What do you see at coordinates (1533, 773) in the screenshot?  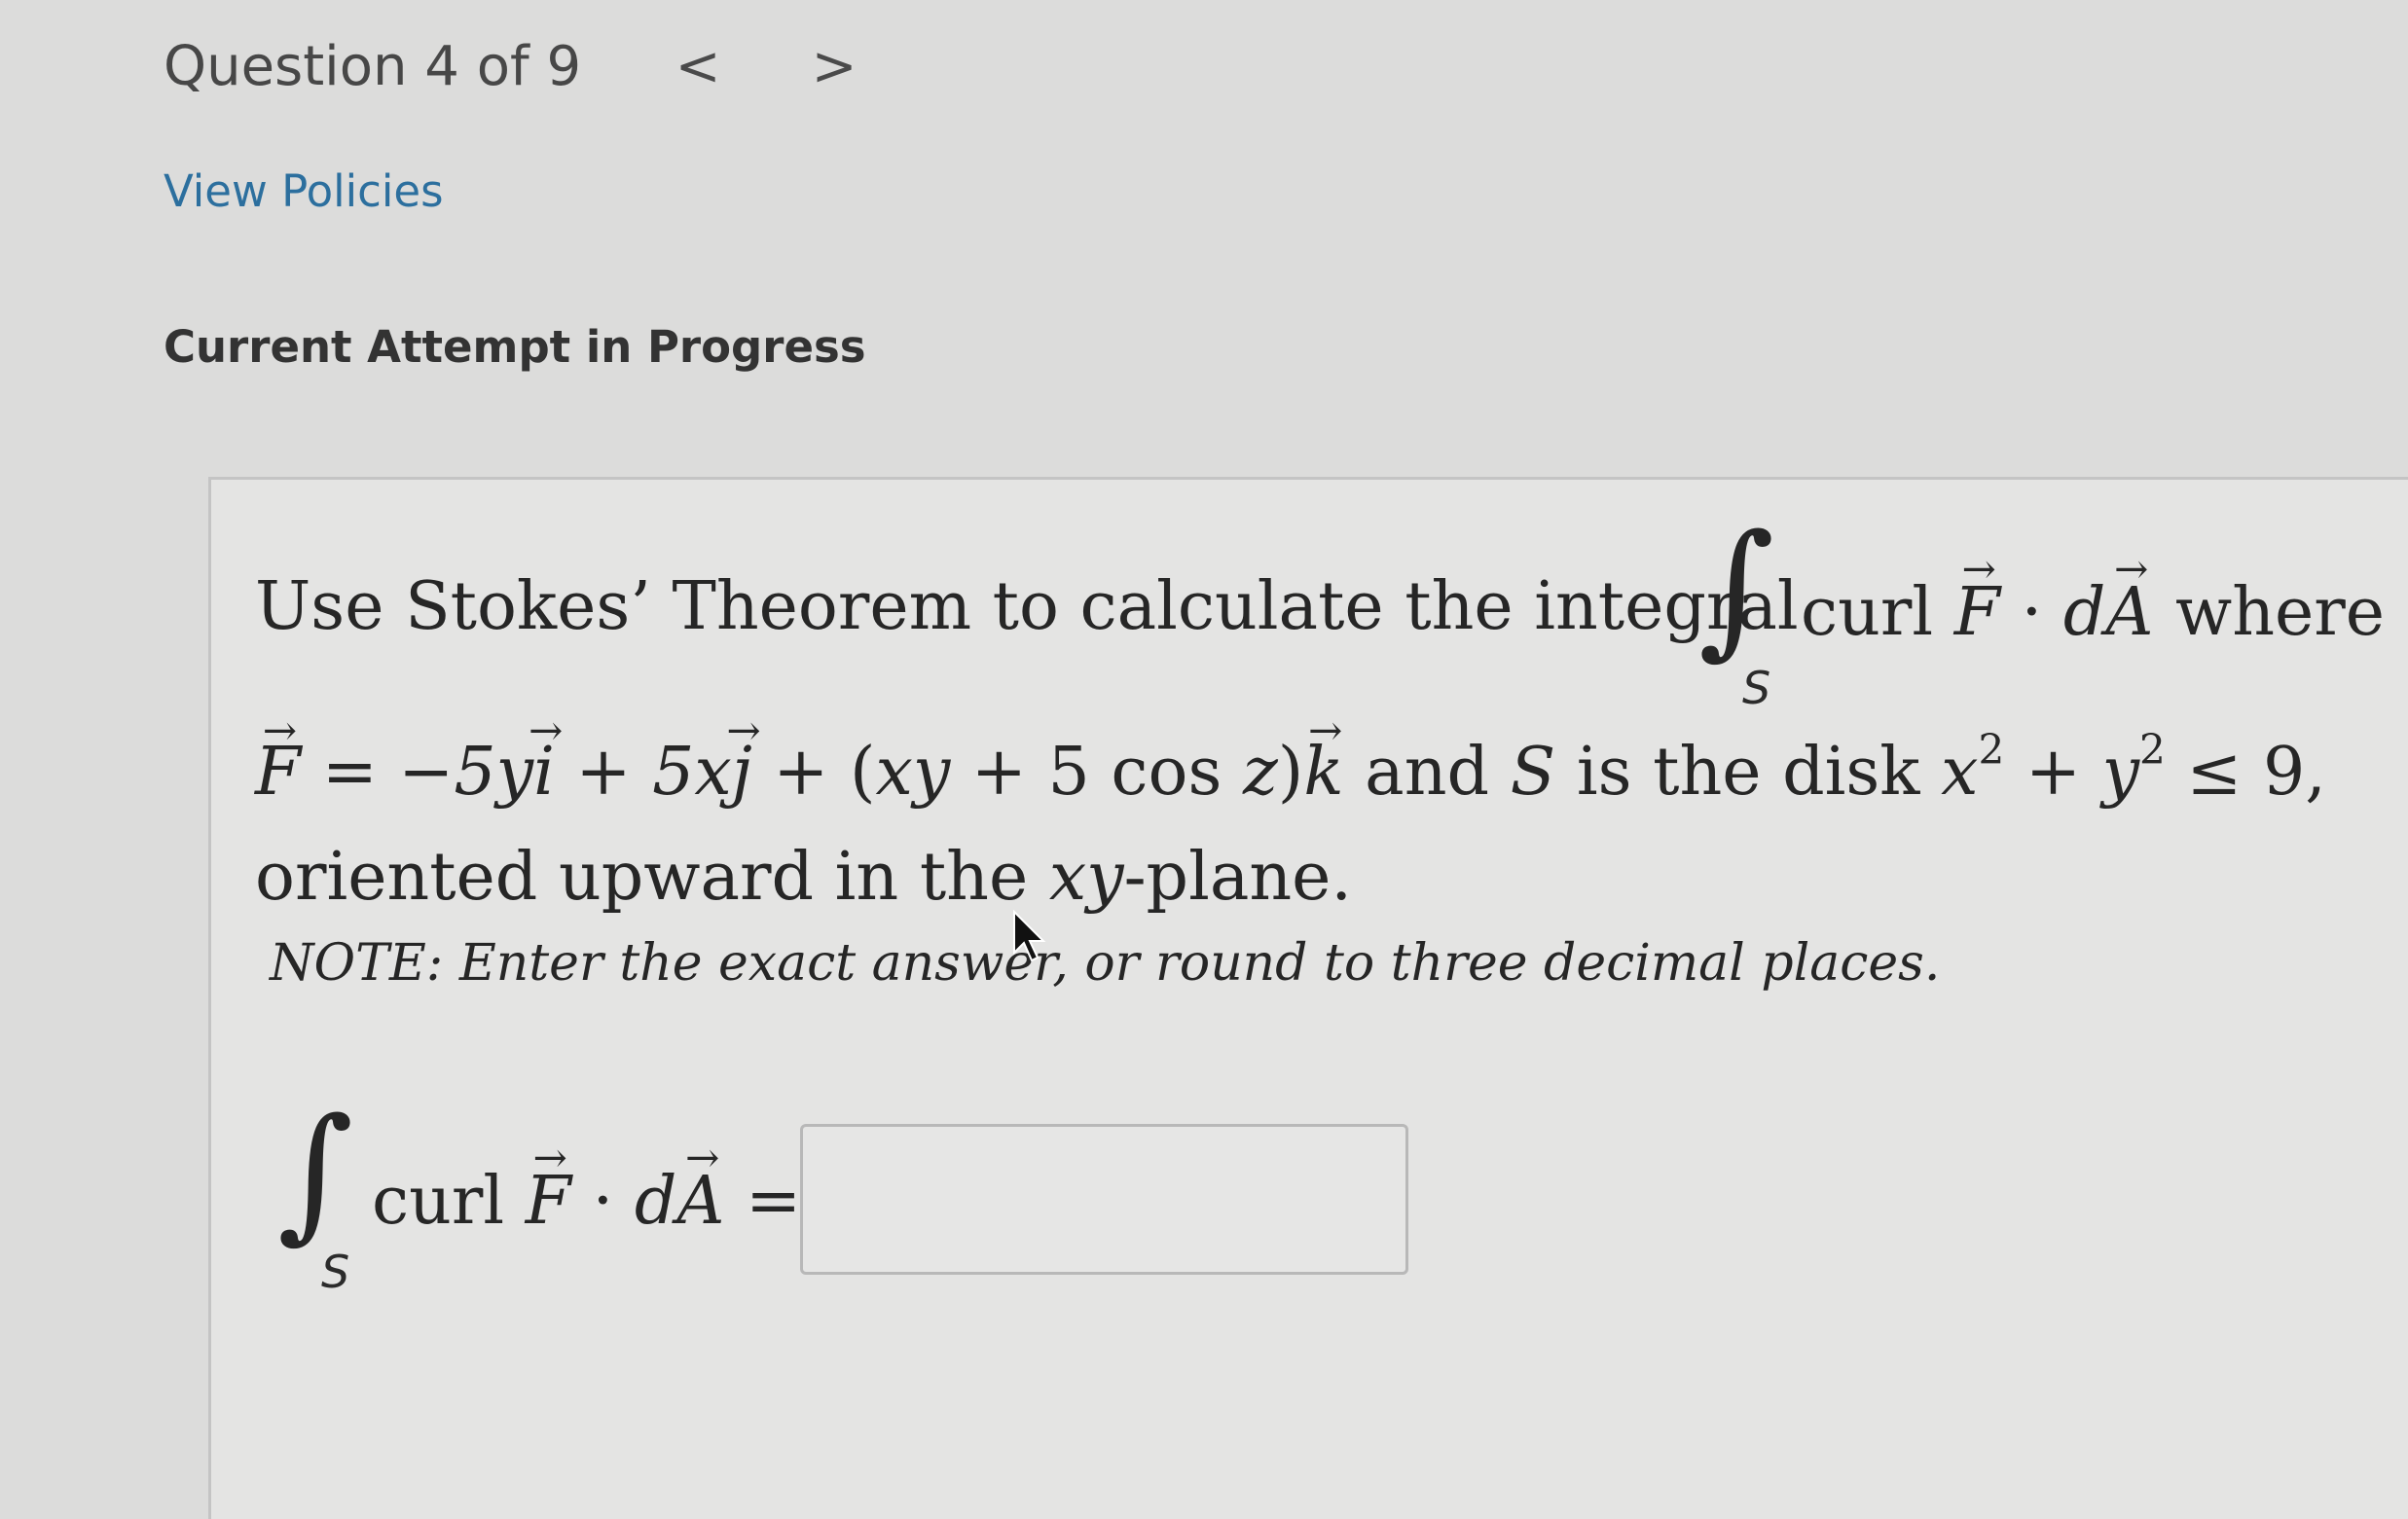 I see `surface-S: S` at bounding box center [1533, 773].